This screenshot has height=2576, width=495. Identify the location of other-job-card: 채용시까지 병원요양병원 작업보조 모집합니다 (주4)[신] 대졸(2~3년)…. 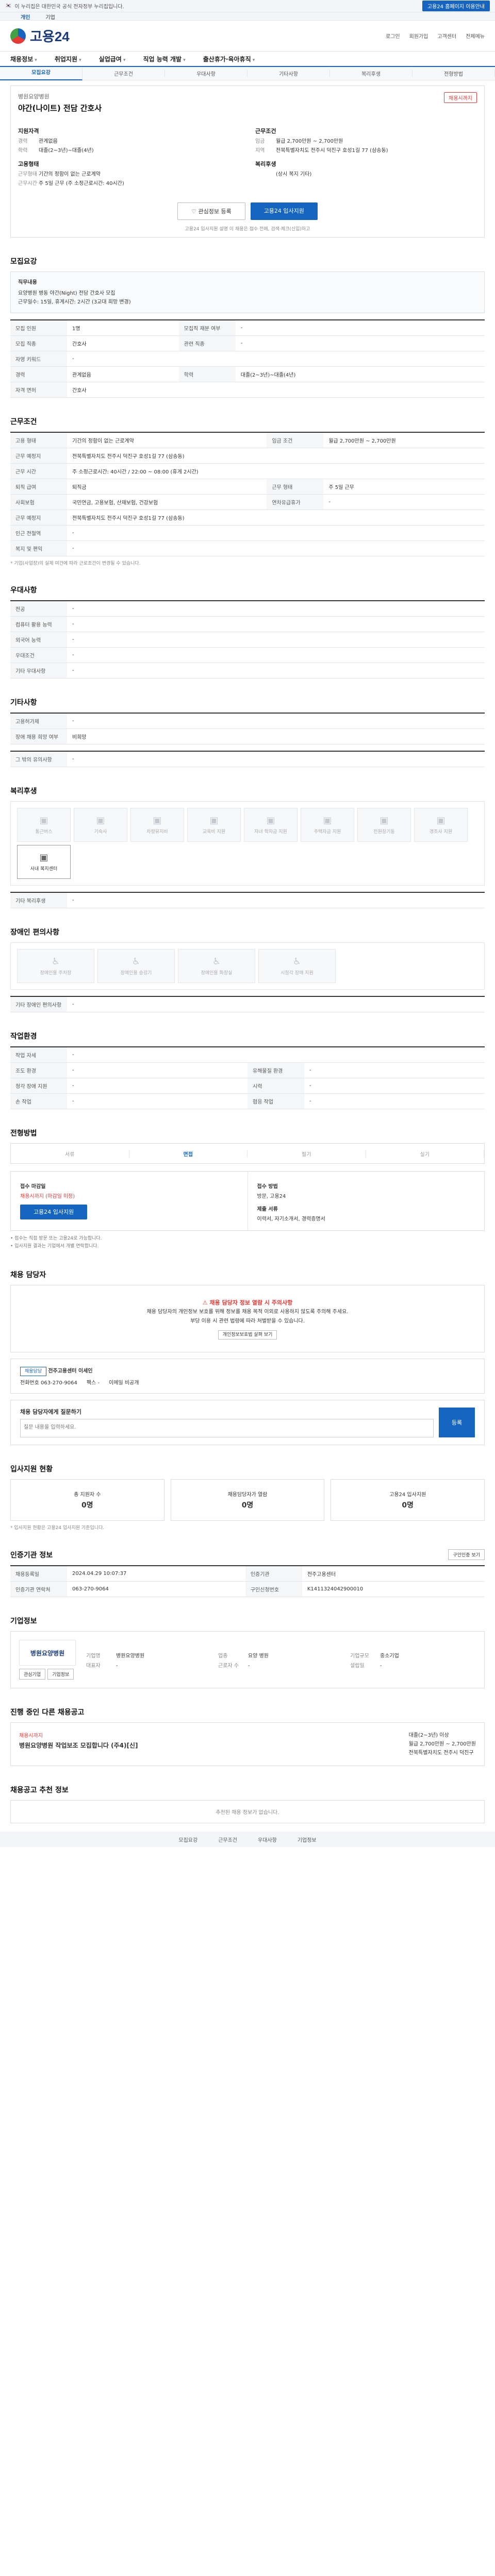
(247, 1745).